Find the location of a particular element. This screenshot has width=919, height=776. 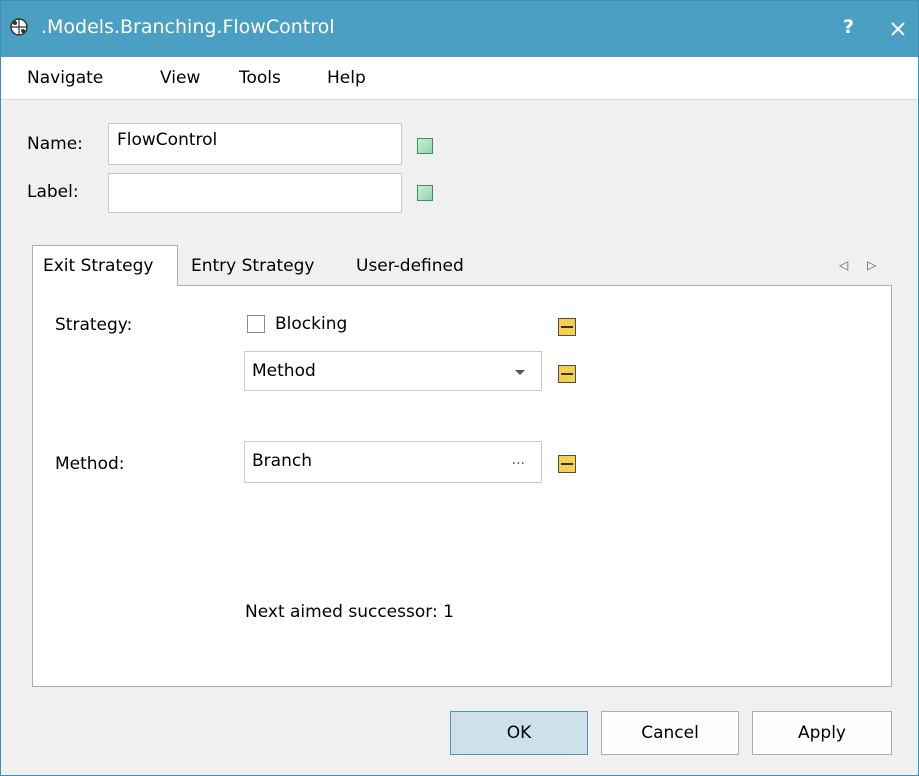

tab-exit-strategy: Exit Strategy is located at coordinates (105, 265).